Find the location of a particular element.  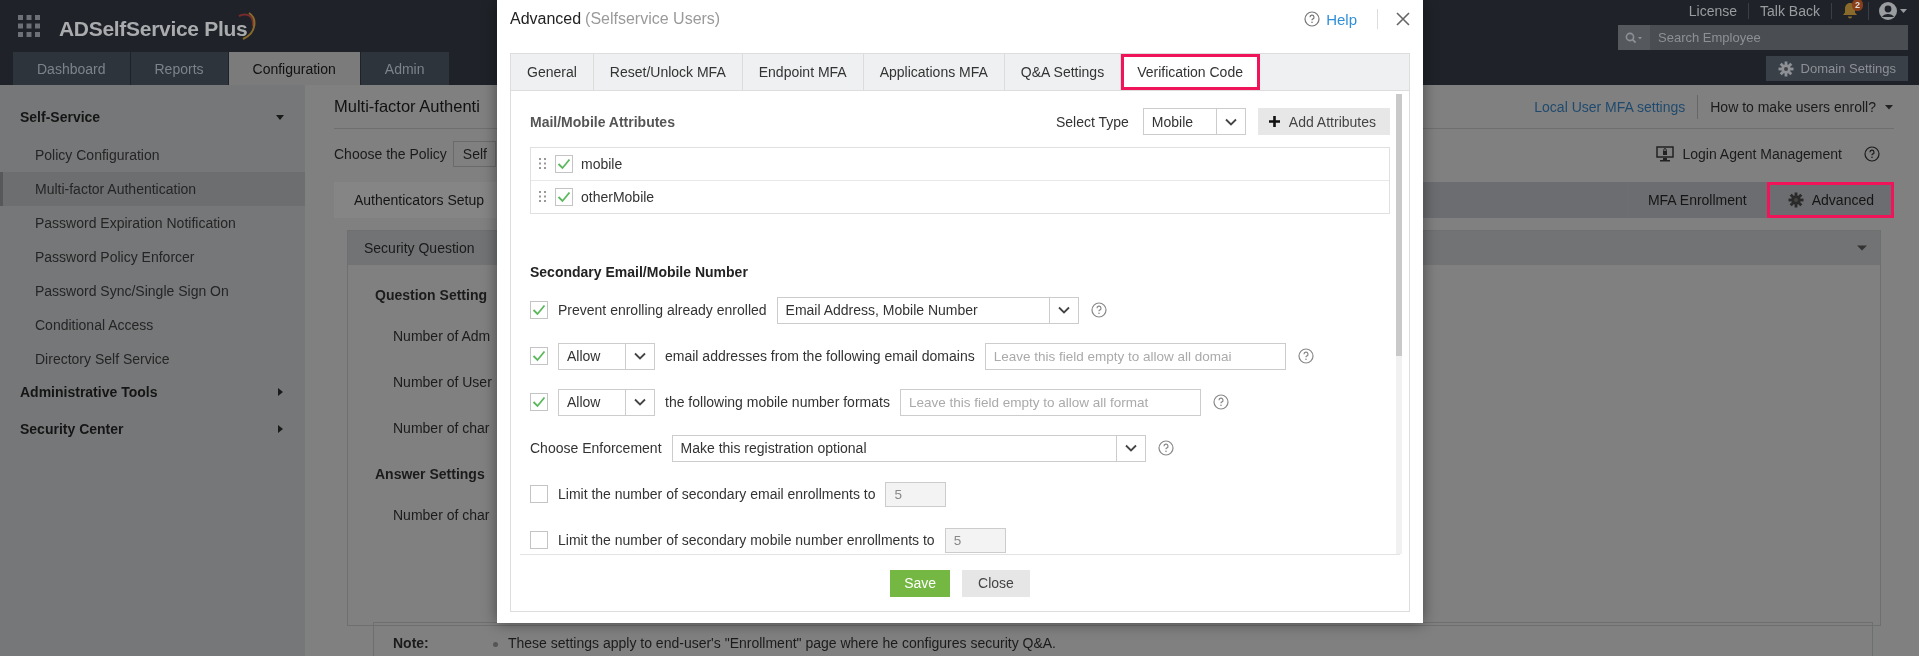

search-icon is located at coordinates (1634, 37).